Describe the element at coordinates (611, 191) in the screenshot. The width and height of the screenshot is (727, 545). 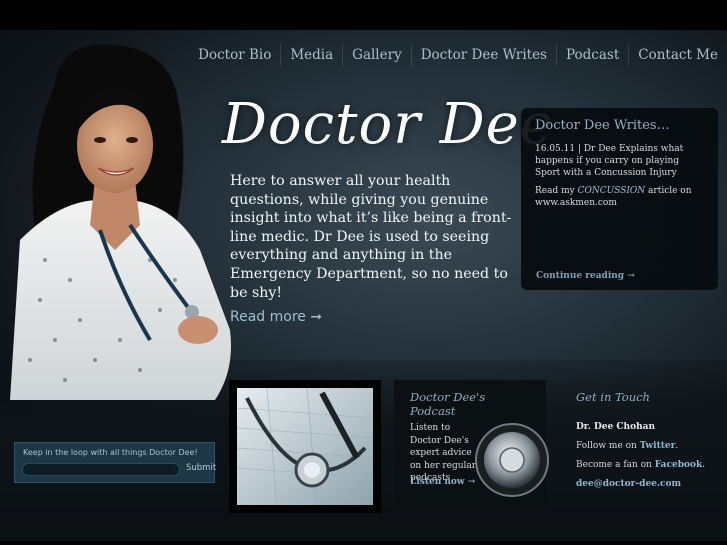
I see `writes-entry-highlight: CONCUSSION` at that location.